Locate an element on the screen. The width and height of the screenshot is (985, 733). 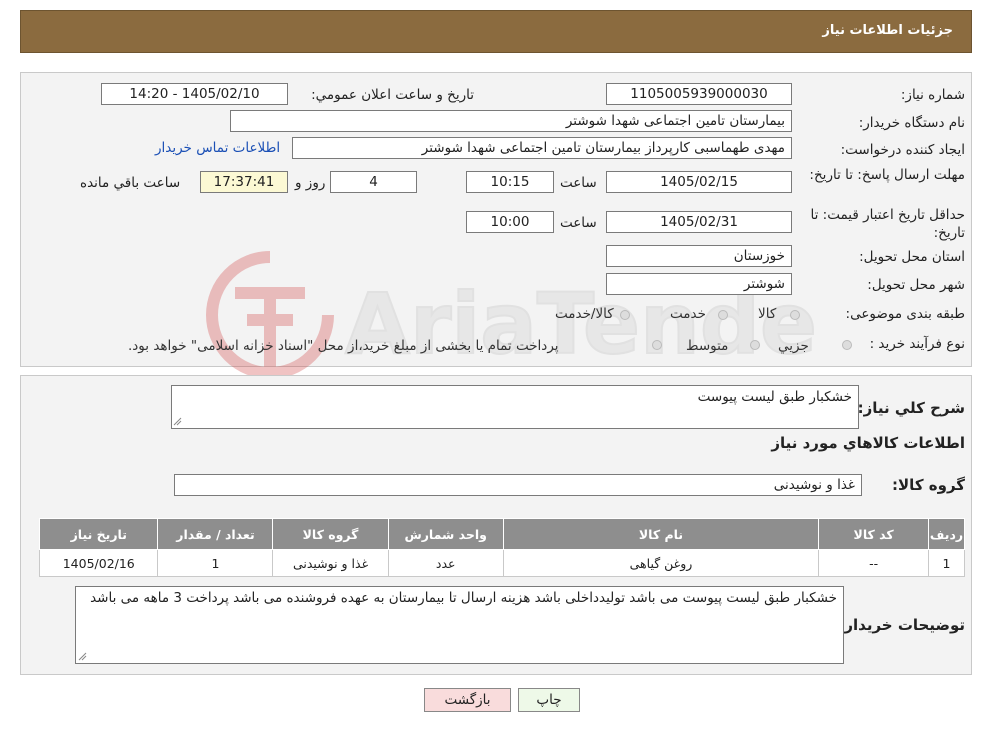
city-label: شهر محل تحویل: is located at coordinates (916, 285).